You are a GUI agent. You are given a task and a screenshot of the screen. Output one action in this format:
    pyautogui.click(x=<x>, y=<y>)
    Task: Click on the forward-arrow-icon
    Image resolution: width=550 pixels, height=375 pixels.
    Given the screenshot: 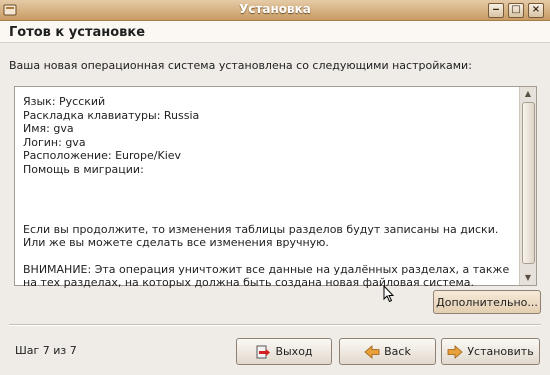 What is the action you would take?
    pyautogui.click(x=455, y=351)
    